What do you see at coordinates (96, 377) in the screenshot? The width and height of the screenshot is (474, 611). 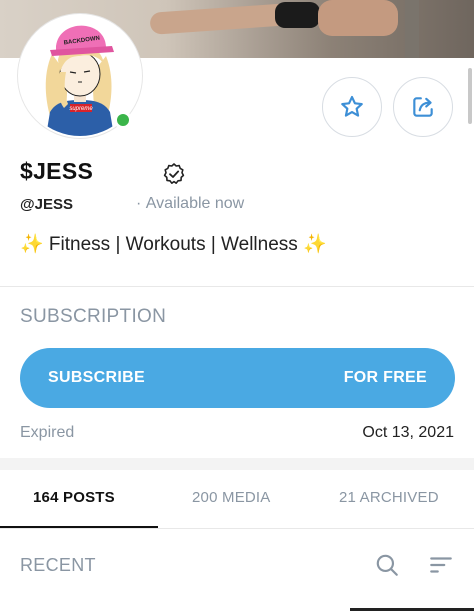 I see `subscribe-button-label: SUBSCRIBE` at bounding box center [96, 377].